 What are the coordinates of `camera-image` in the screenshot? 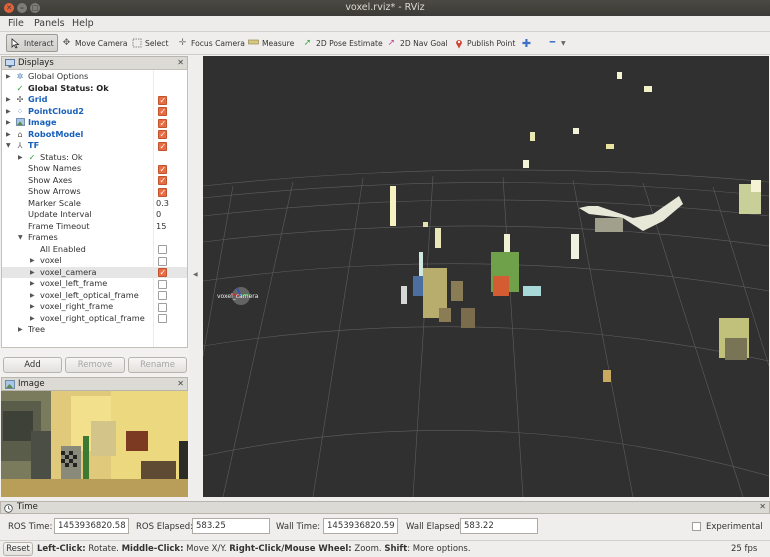 It's located at (94, 444).